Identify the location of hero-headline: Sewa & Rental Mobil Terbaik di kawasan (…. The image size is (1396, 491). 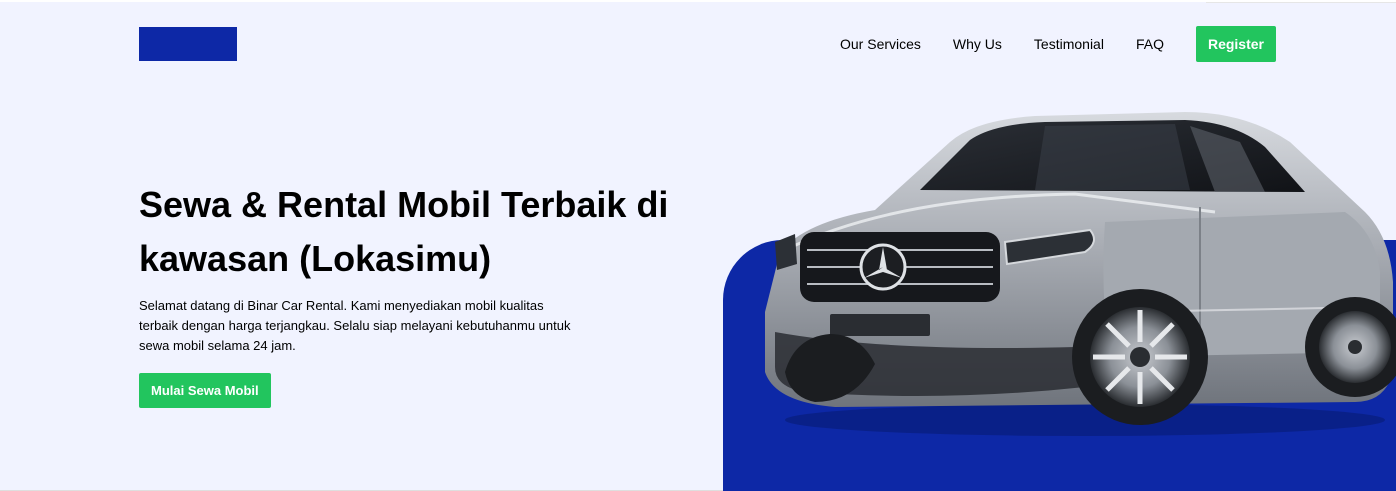
(404, 231).